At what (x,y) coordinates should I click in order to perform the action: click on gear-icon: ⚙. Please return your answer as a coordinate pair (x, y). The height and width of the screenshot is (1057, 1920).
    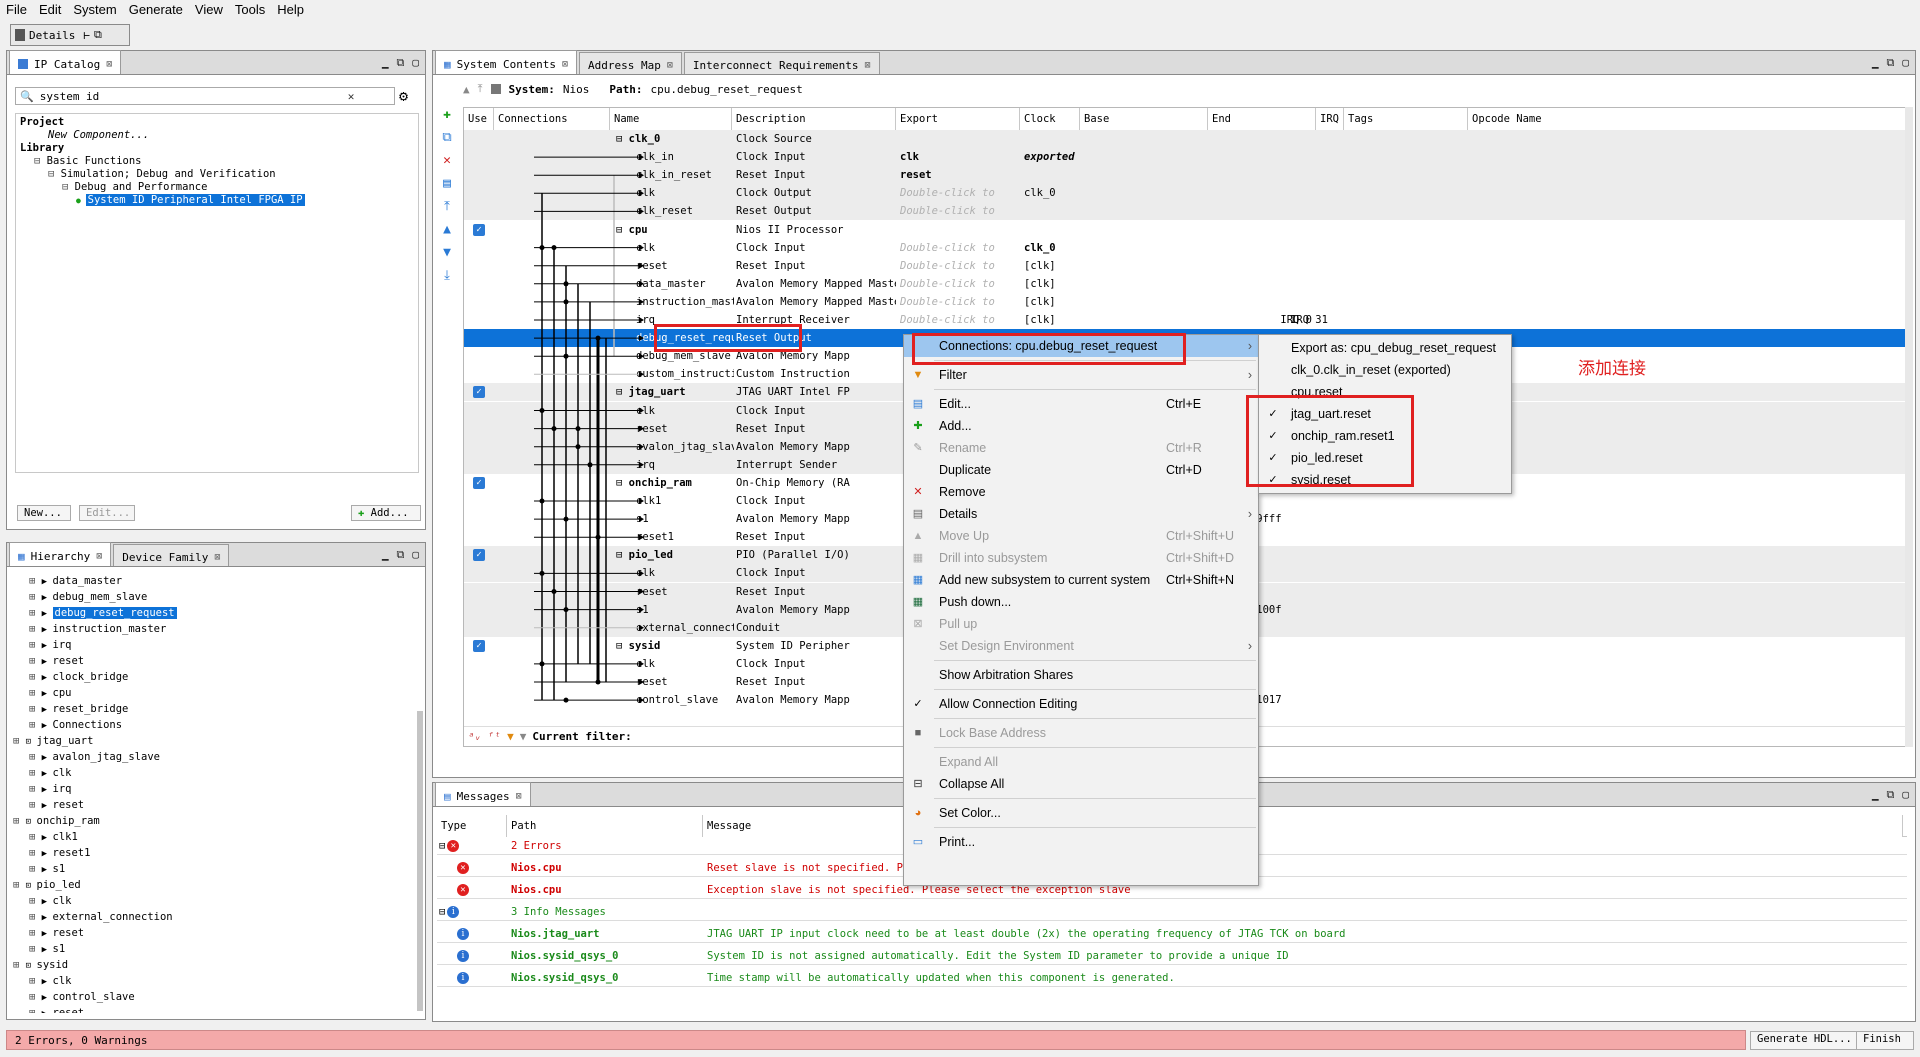
    Looking at the image, I should click on (403, 96).